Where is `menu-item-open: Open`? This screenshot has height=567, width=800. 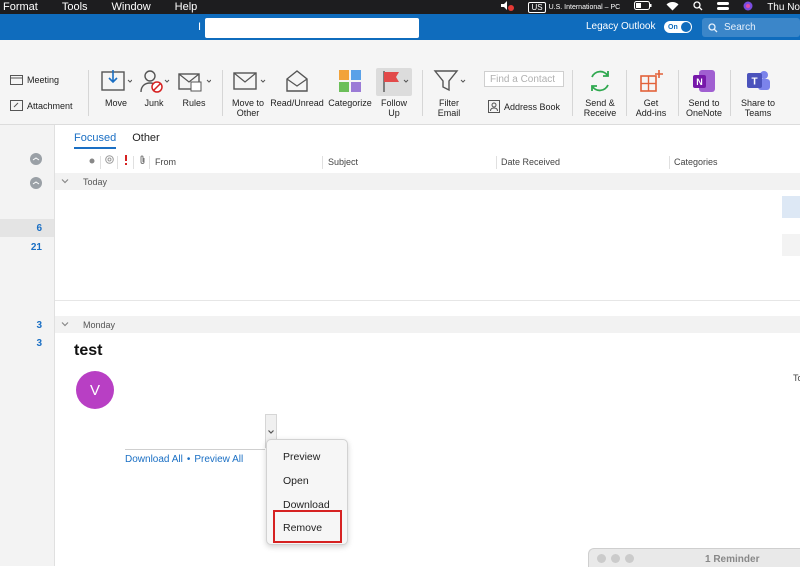 menu-item-open: Open is located at coordinates (296, 481).